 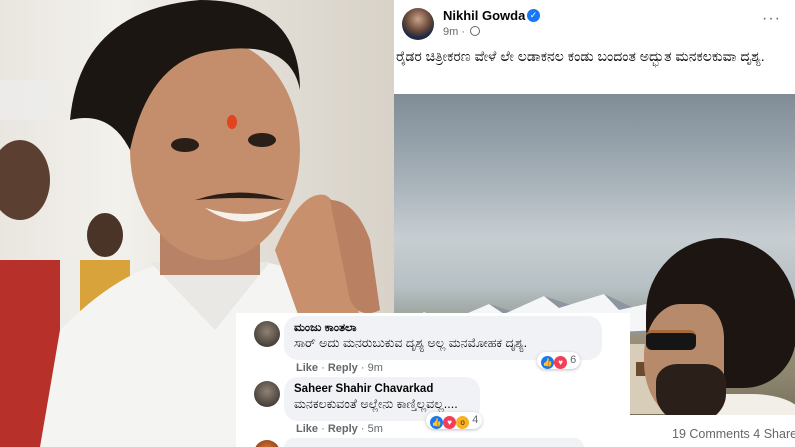 What do you see at coordinates (375, 368) in the screenshot?
I see `comment-time: 9m` at bounding box center [375, 368].